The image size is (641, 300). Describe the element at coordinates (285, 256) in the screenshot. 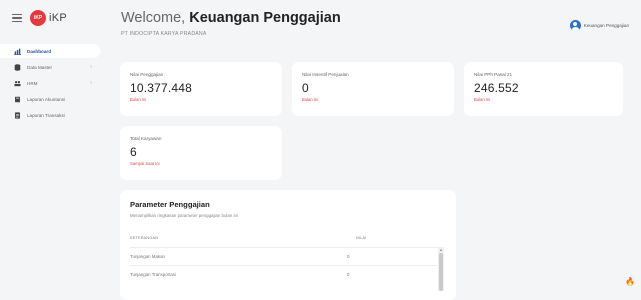

I see `table-row: Tunjangan Makan 0` at that location.